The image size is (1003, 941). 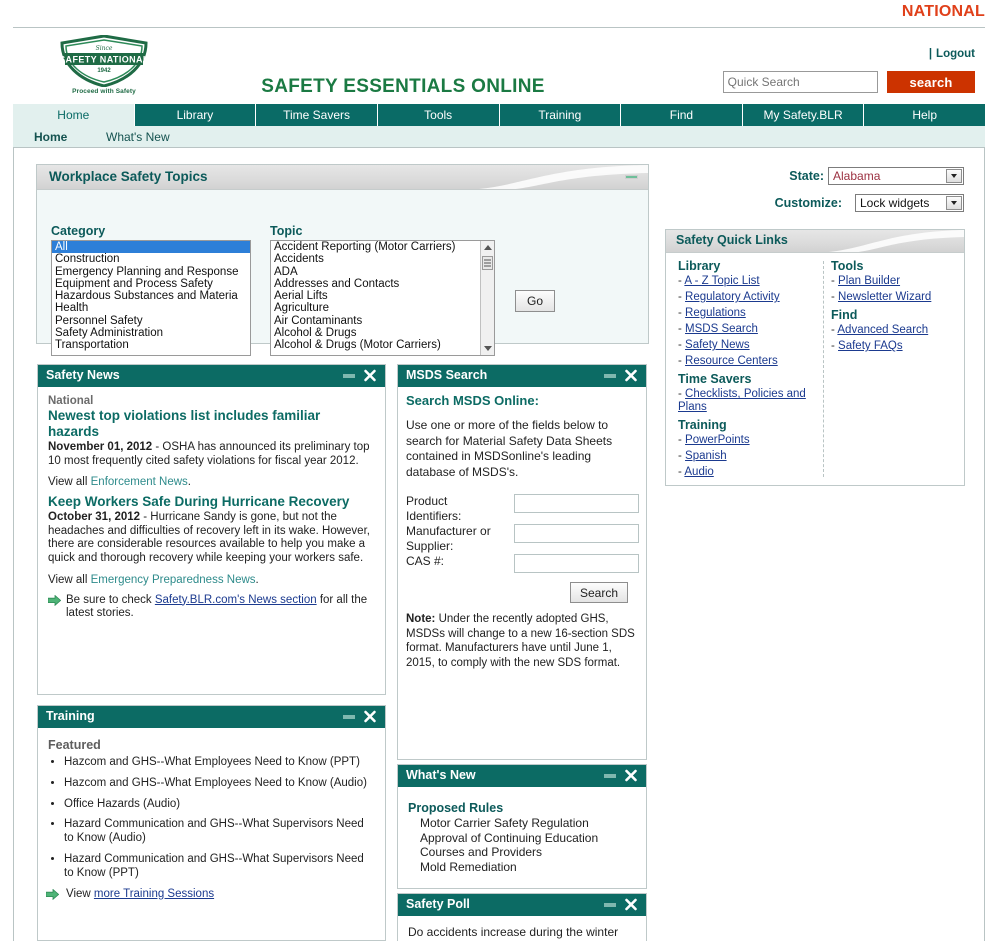 What do you see at coordinates (721, 329) in the screenshot?
I see `link-msds-search: MSDS Search` at bounding box center [721, 329].